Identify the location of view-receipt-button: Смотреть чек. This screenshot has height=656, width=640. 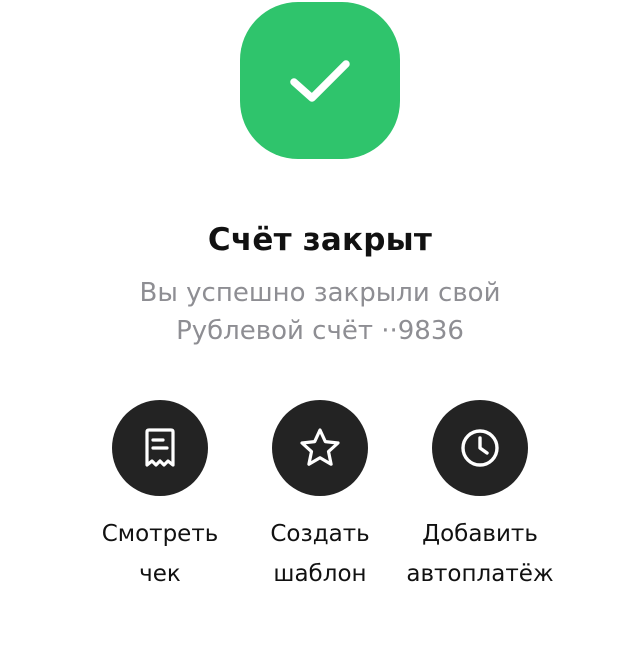
(160, 497).